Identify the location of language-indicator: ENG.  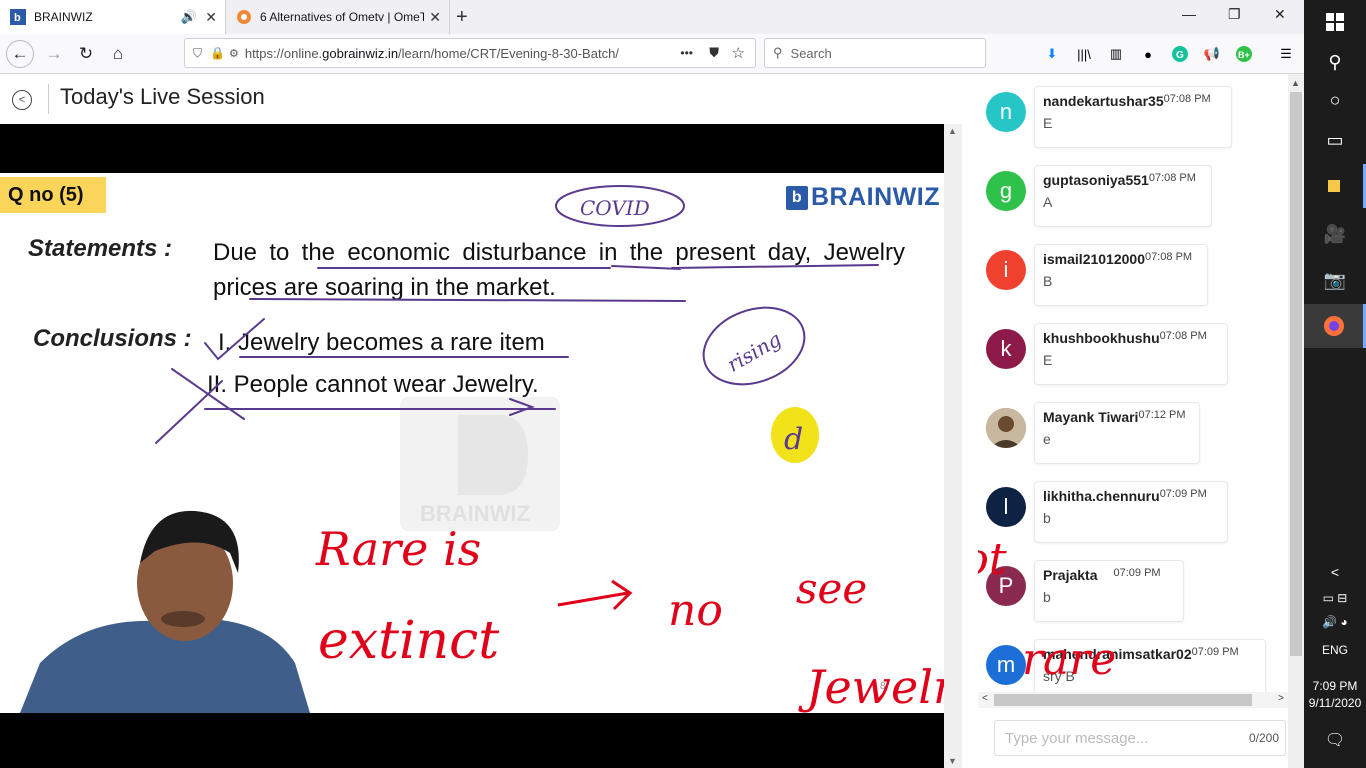
(1335, 650).